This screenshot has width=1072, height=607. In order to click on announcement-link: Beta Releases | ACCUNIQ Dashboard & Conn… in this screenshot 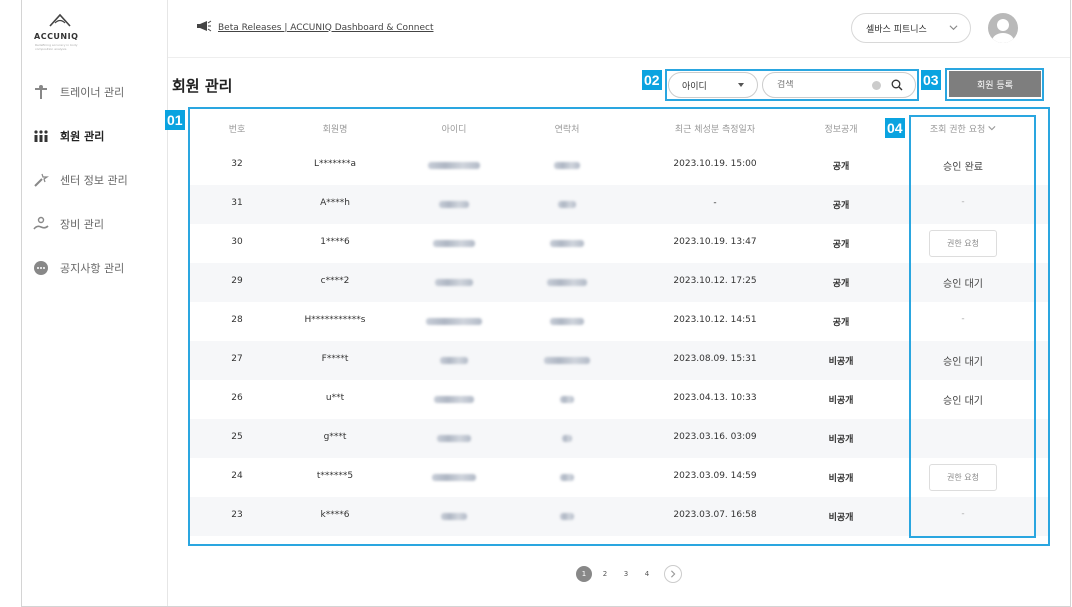, I will do `click(315, 27)`.